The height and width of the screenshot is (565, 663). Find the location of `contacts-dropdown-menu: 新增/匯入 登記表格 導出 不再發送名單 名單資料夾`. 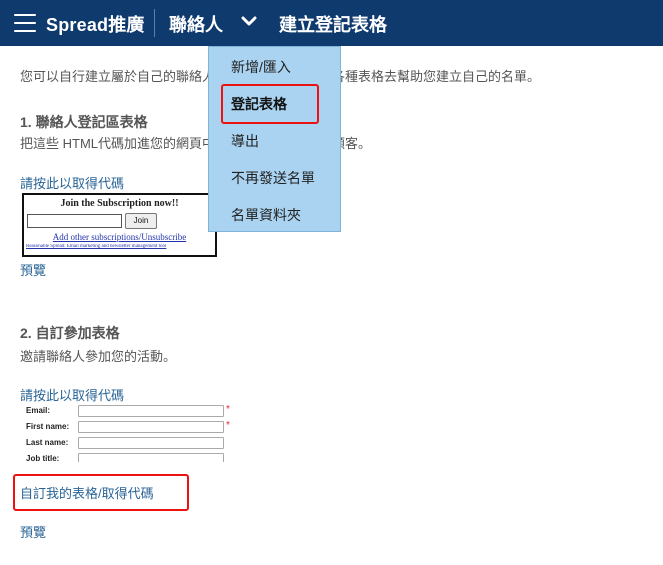

contacts-dropdown-menu: 新增/匯入 登記表格 導出 不再發送名單 名單資料夾 is located at coordinates (274, 139).